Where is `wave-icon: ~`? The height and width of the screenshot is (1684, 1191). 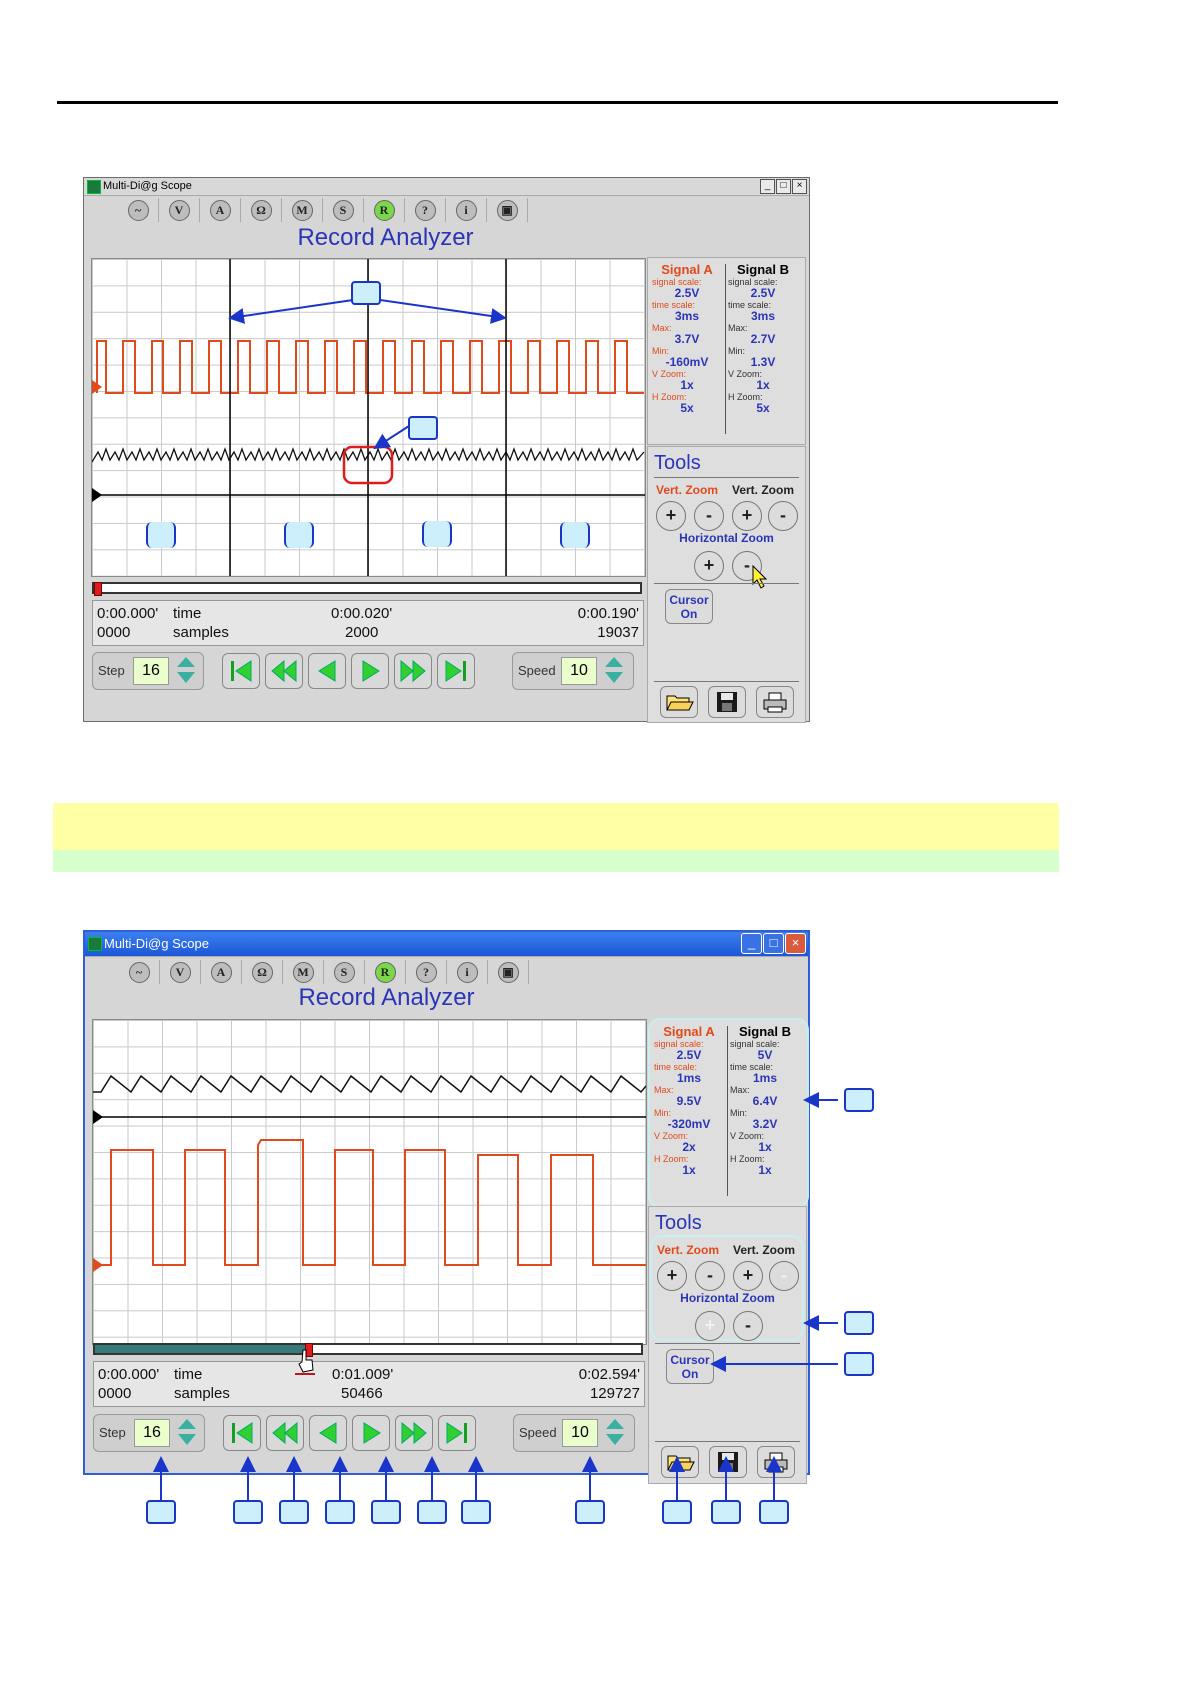
wave-icon: ~ is located at coordinates (138, 210).